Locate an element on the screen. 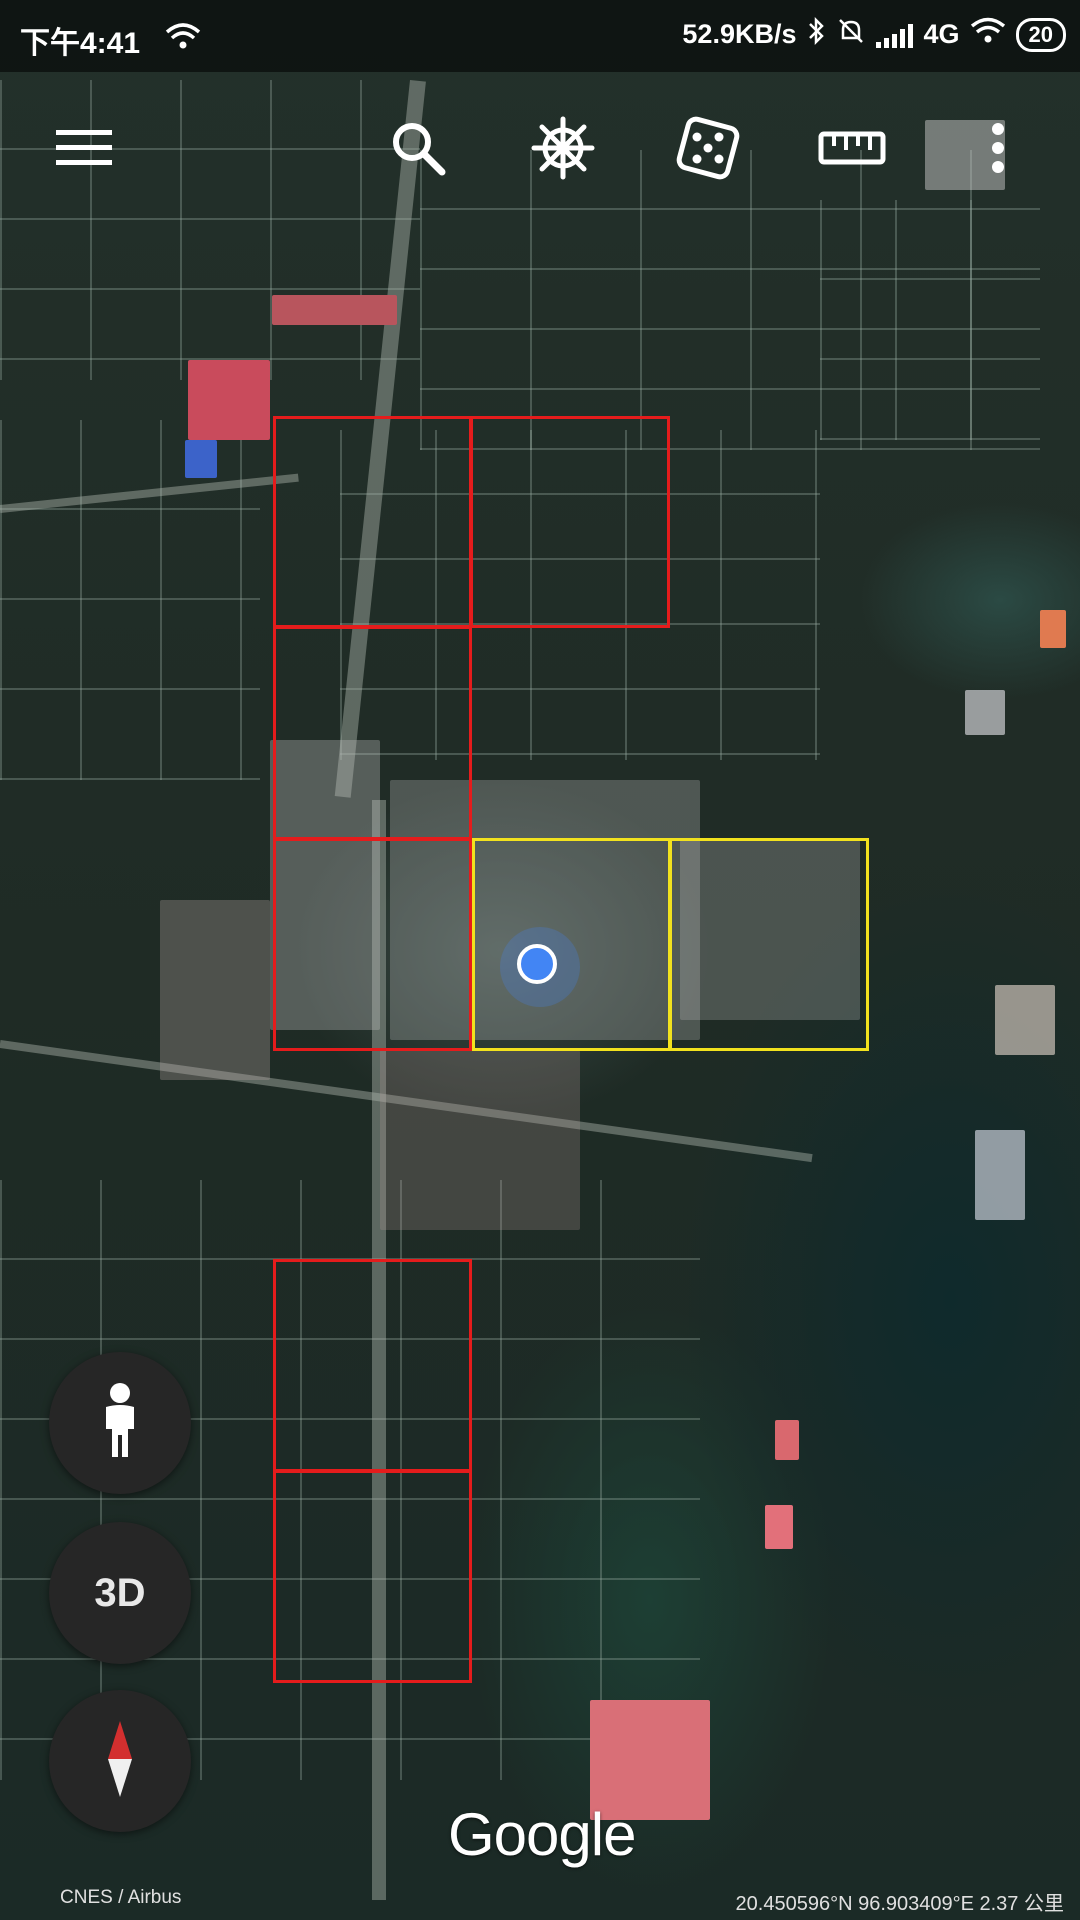 This screenshot has width=1080, height=1920. network-type: 4G is located at coordinates (941, 34).